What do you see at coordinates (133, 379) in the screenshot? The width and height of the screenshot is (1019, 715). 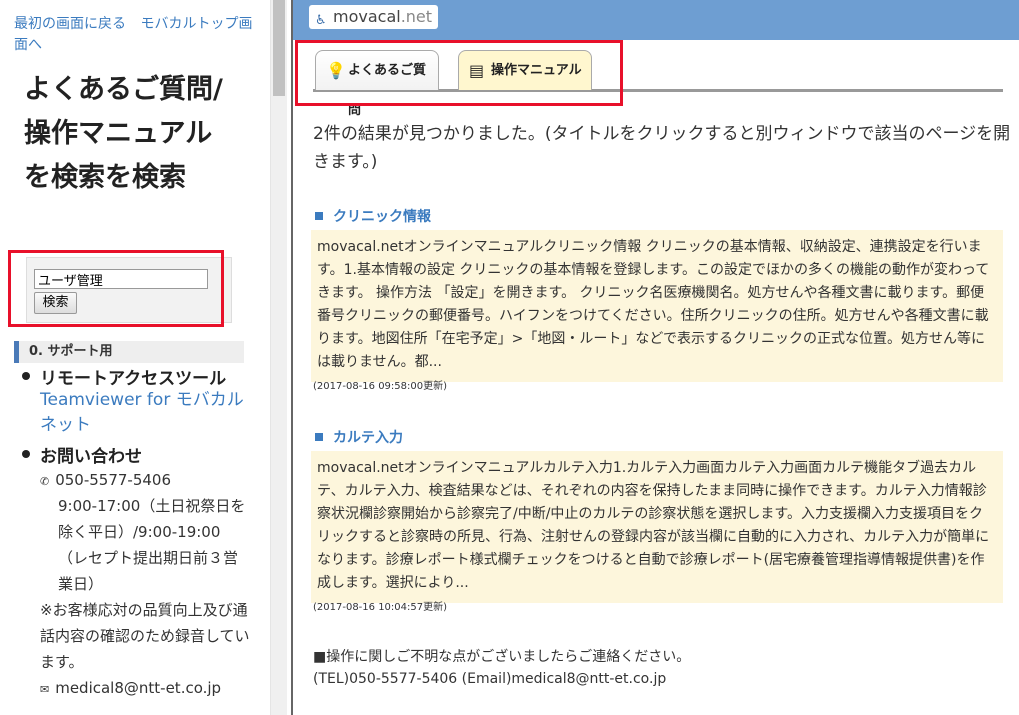 I see `remote-access-heading: リモートアクセスツール` at bounding box center [133, 379].